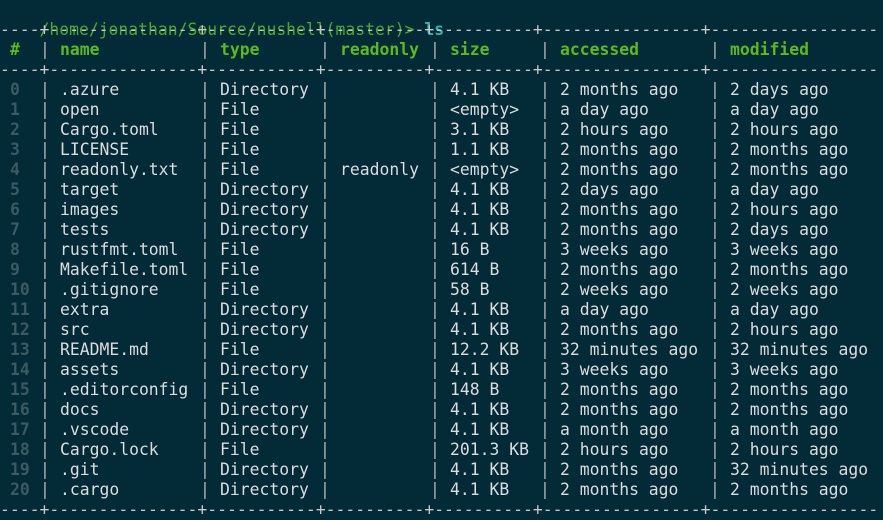 Image resolution: width=883 pixels, height=520 pixels. I want to click on cell-index: 10, so click(20, 289).